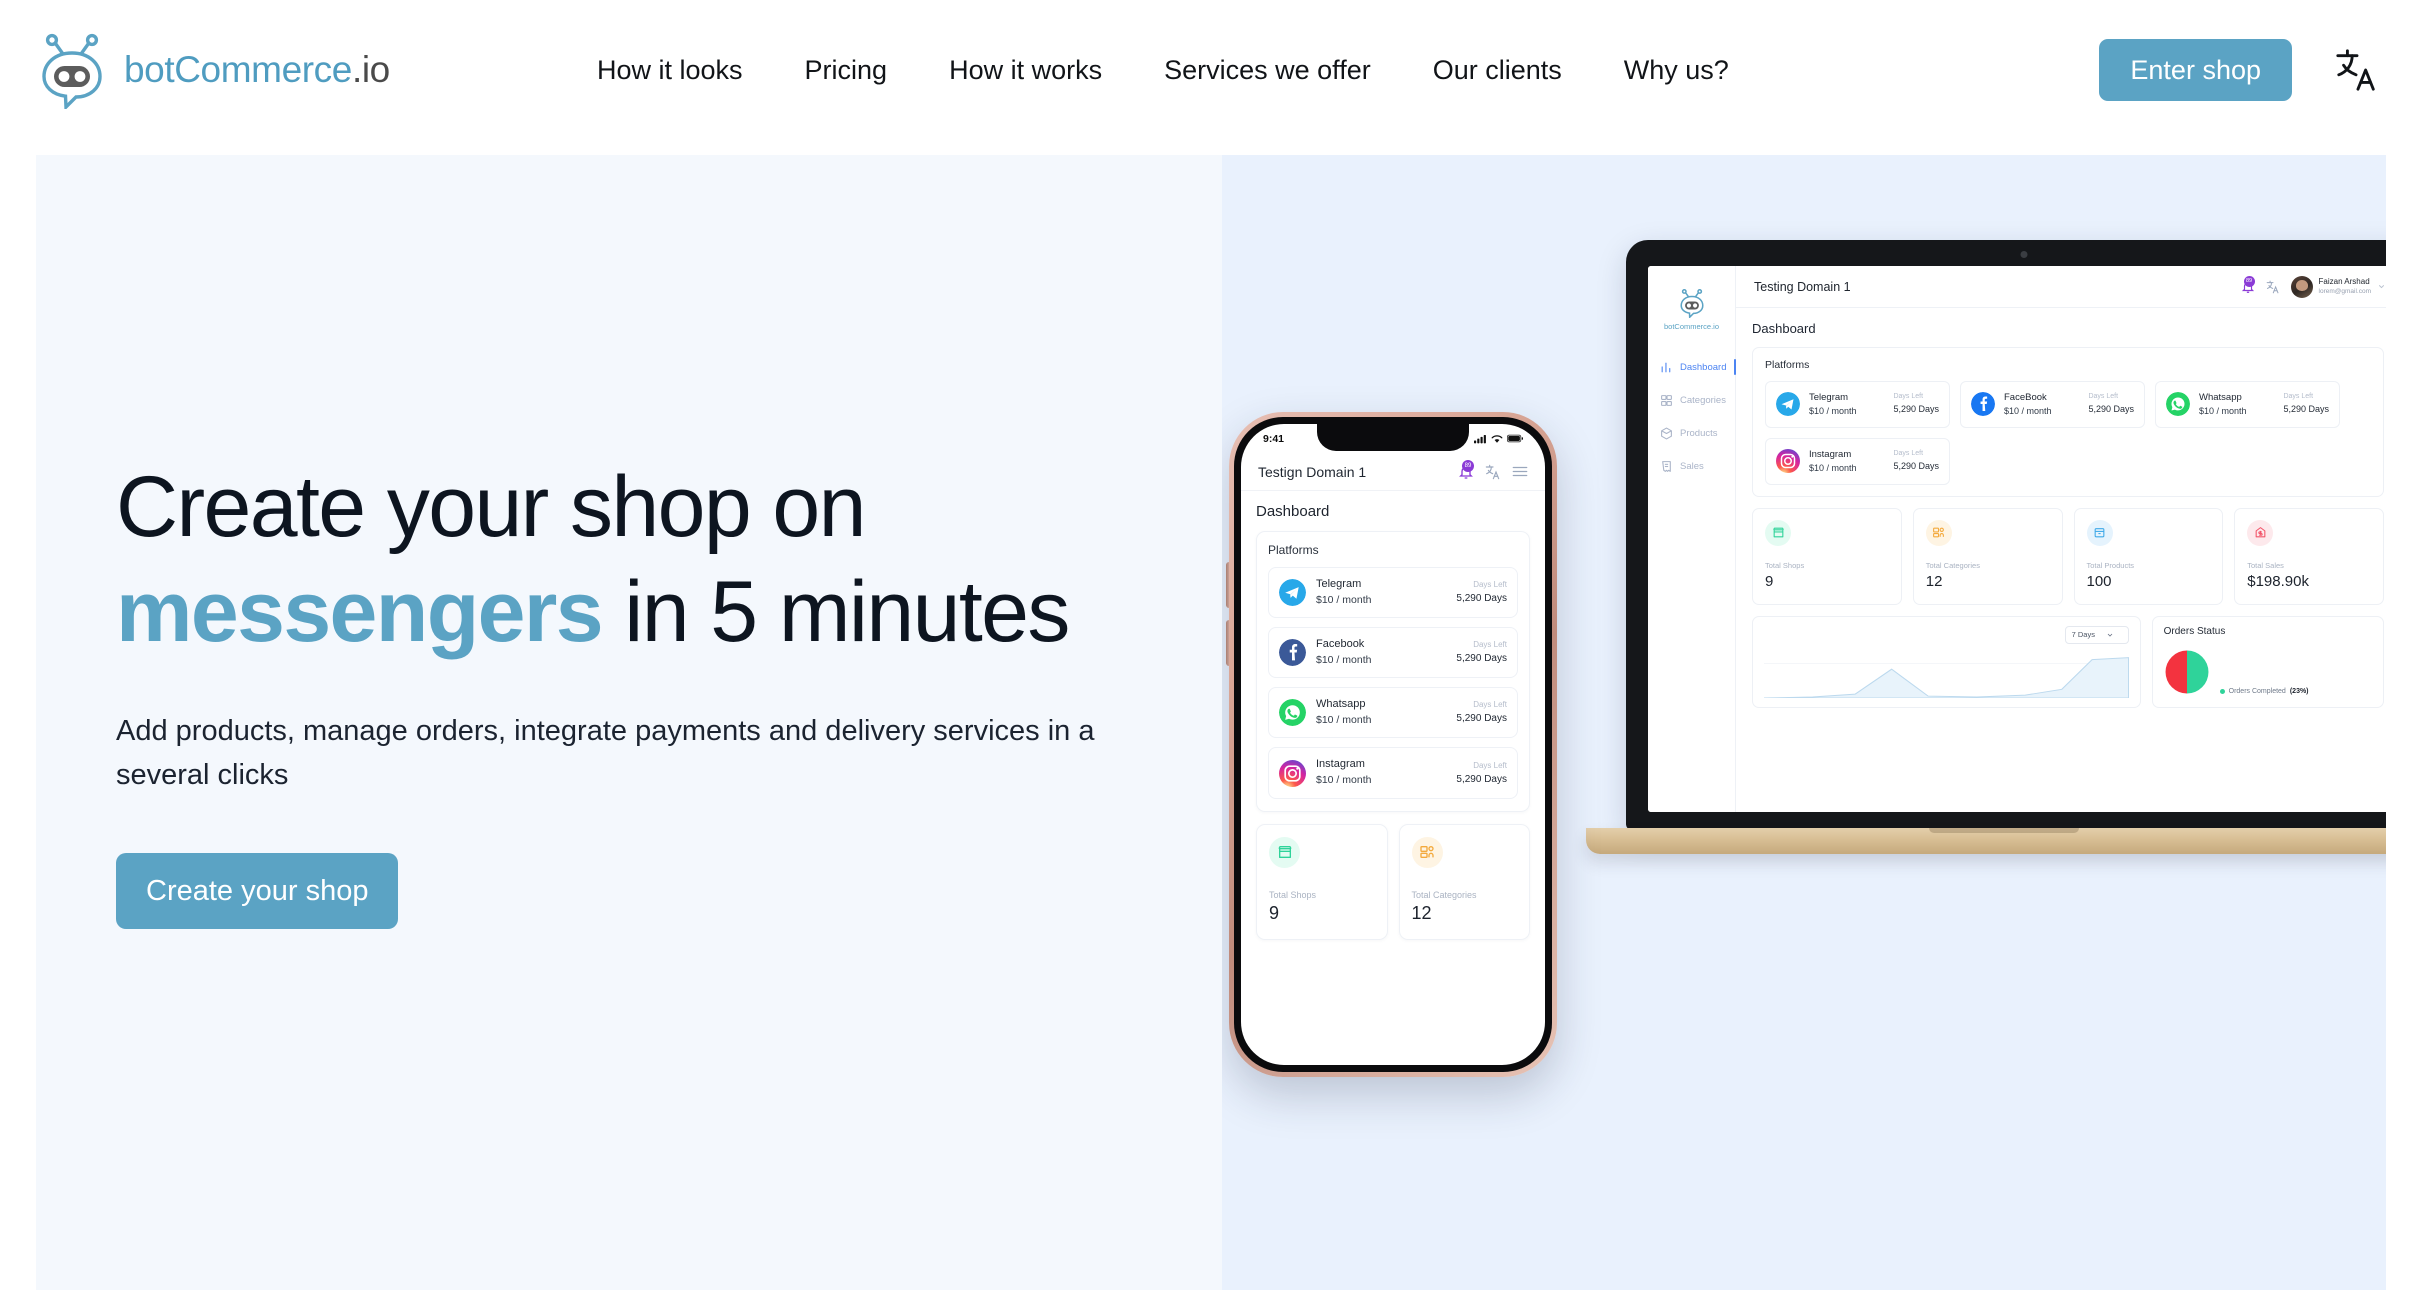 This screenshot has width=2422, height=1316. Describe the element at coordinates (1267, 70) in the screenshot. I see `nav-item-services-we-offer: Services we offer` at that location.